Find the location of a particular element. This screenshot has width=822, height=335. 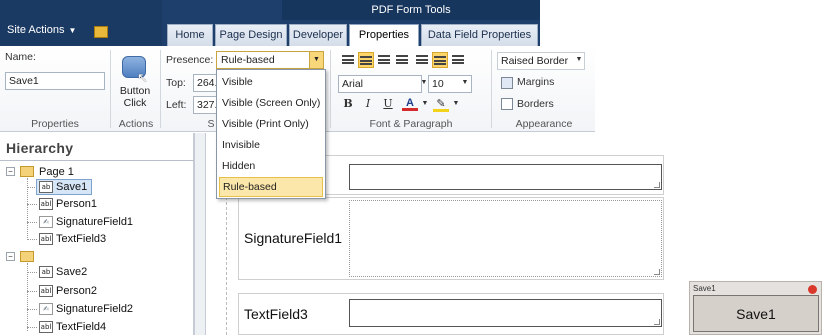

valign-bottom-icon is located at coordinates (458, 60).